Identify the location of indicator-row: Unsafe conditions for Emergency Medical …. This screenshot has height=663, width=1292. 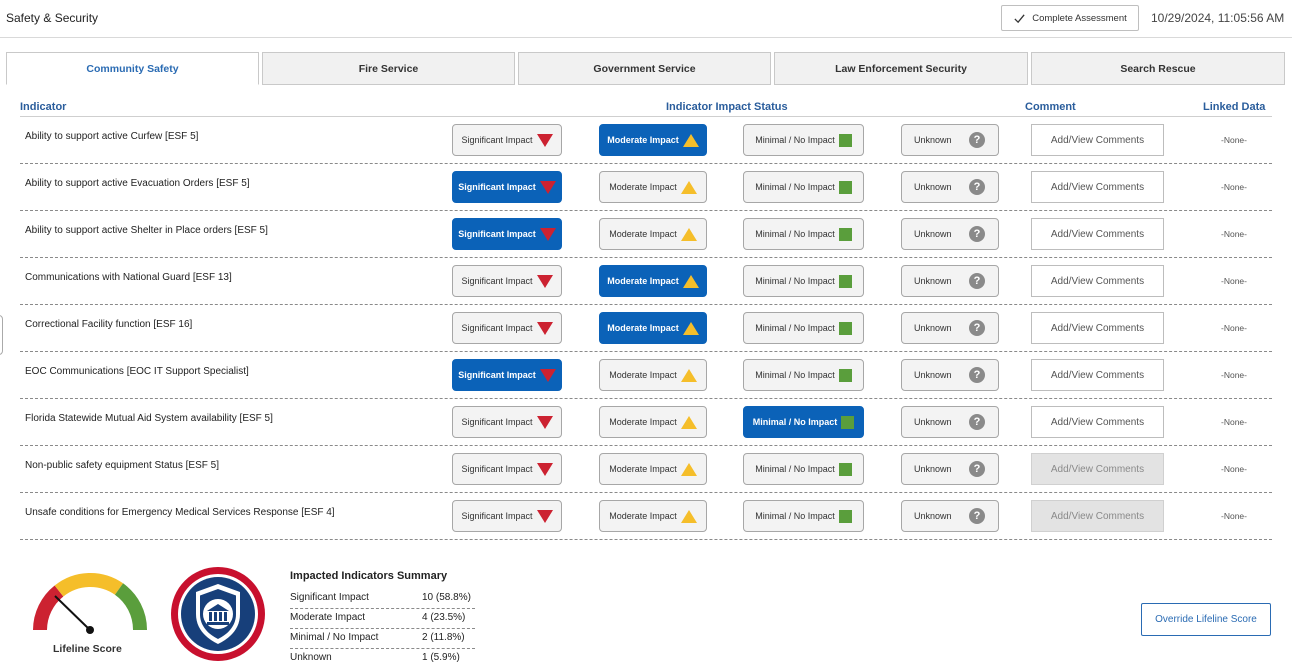
(646, 516).